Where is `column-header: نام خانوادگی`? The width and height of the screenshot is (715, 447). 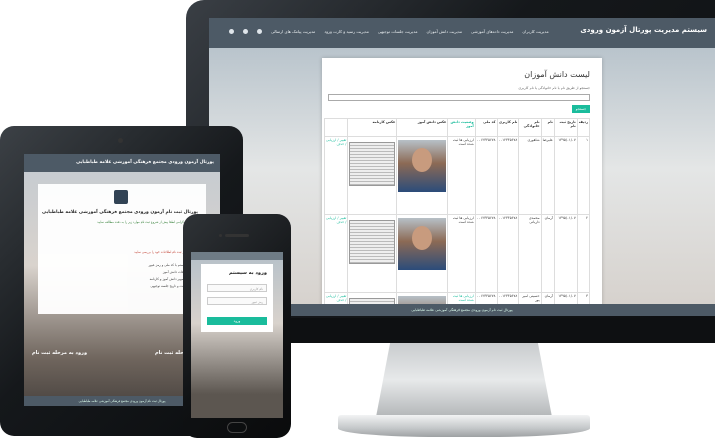
column-header: نام خانوادگی is located at coordinates (530, 127).